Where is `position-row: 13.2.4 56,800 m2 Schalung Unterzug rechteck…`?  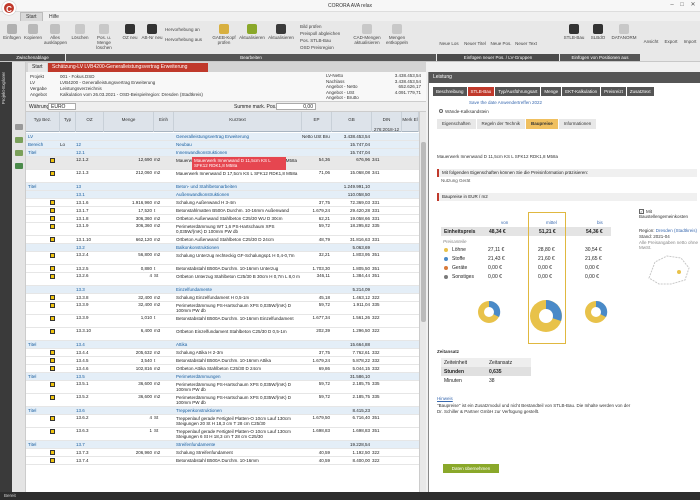
position-row: 13.2.4 56,800 m2 Schalung Unterzug rechteck… is located at coordinates (222, 258).